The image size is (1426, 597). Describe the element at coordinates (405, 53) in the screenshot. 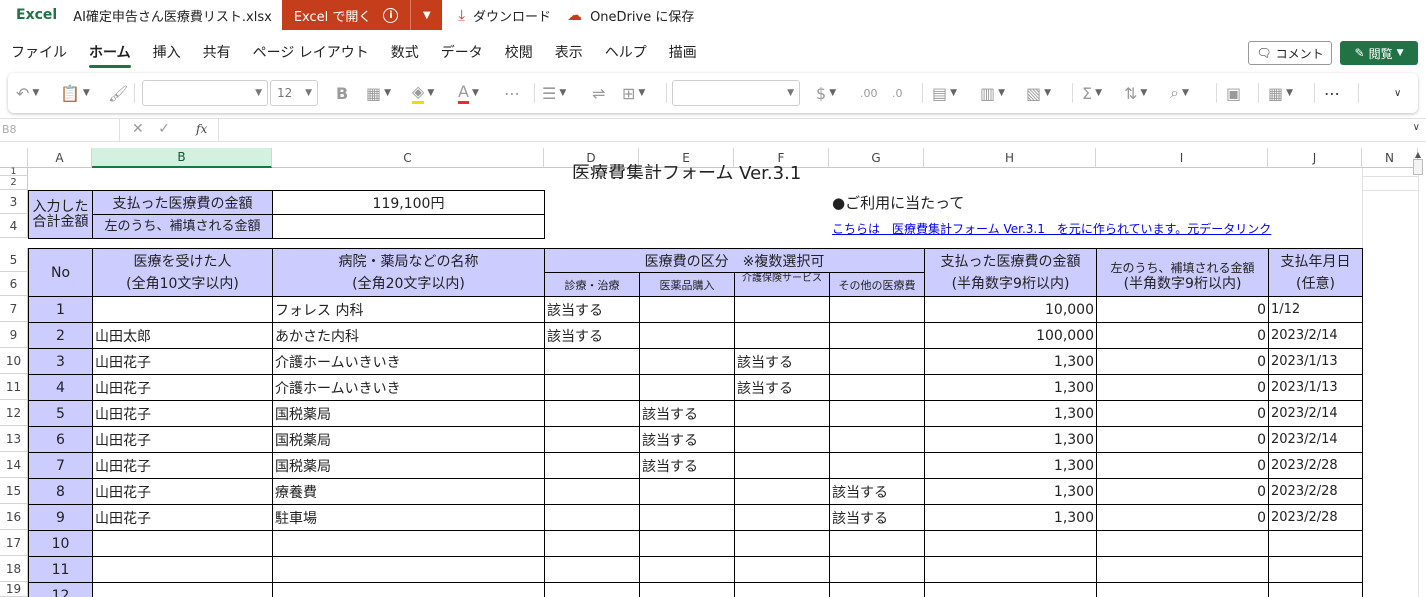

I see `tab-formulas: 数式` at that location.